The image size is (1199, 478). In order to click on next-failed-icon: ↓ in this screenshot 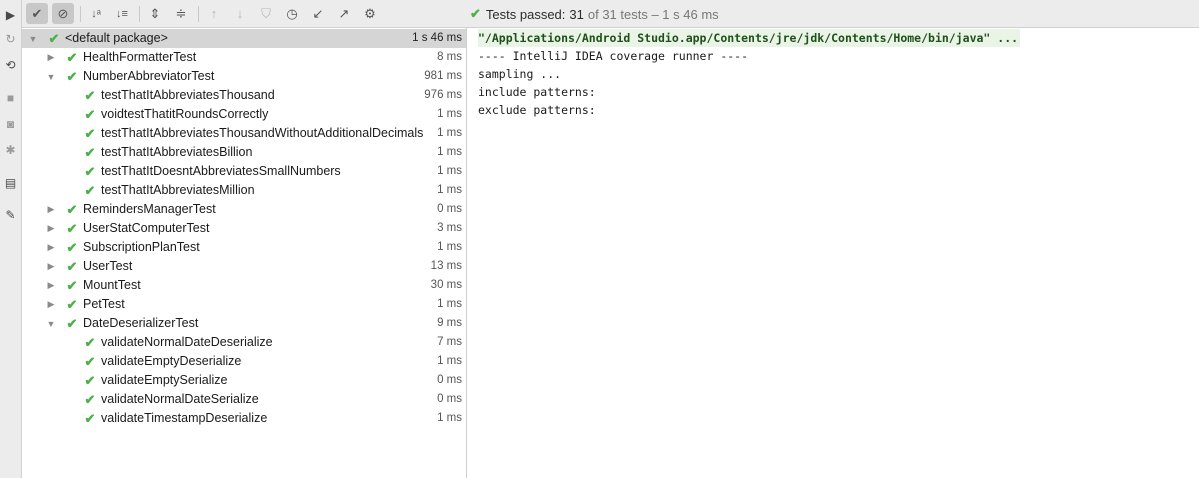, I will do `click(240, 13)`.